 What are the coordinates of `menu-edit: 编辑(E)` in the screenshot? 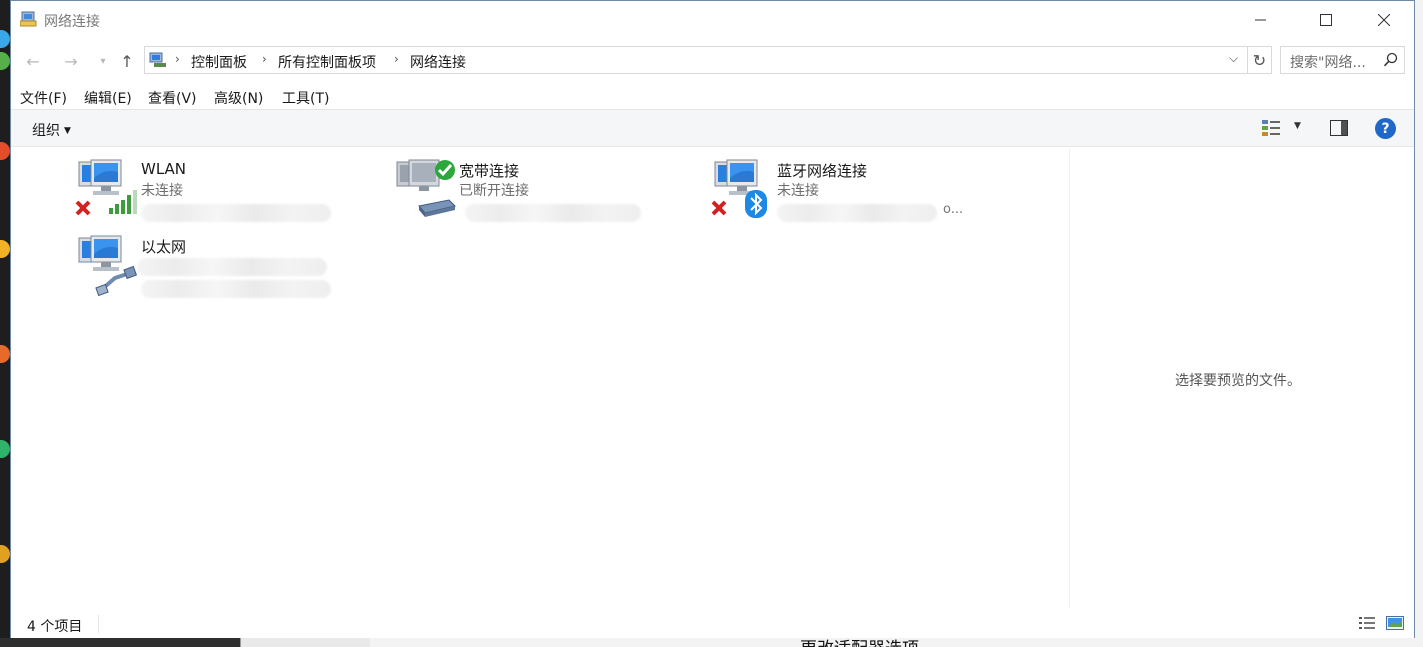 It's located at (108, 98).